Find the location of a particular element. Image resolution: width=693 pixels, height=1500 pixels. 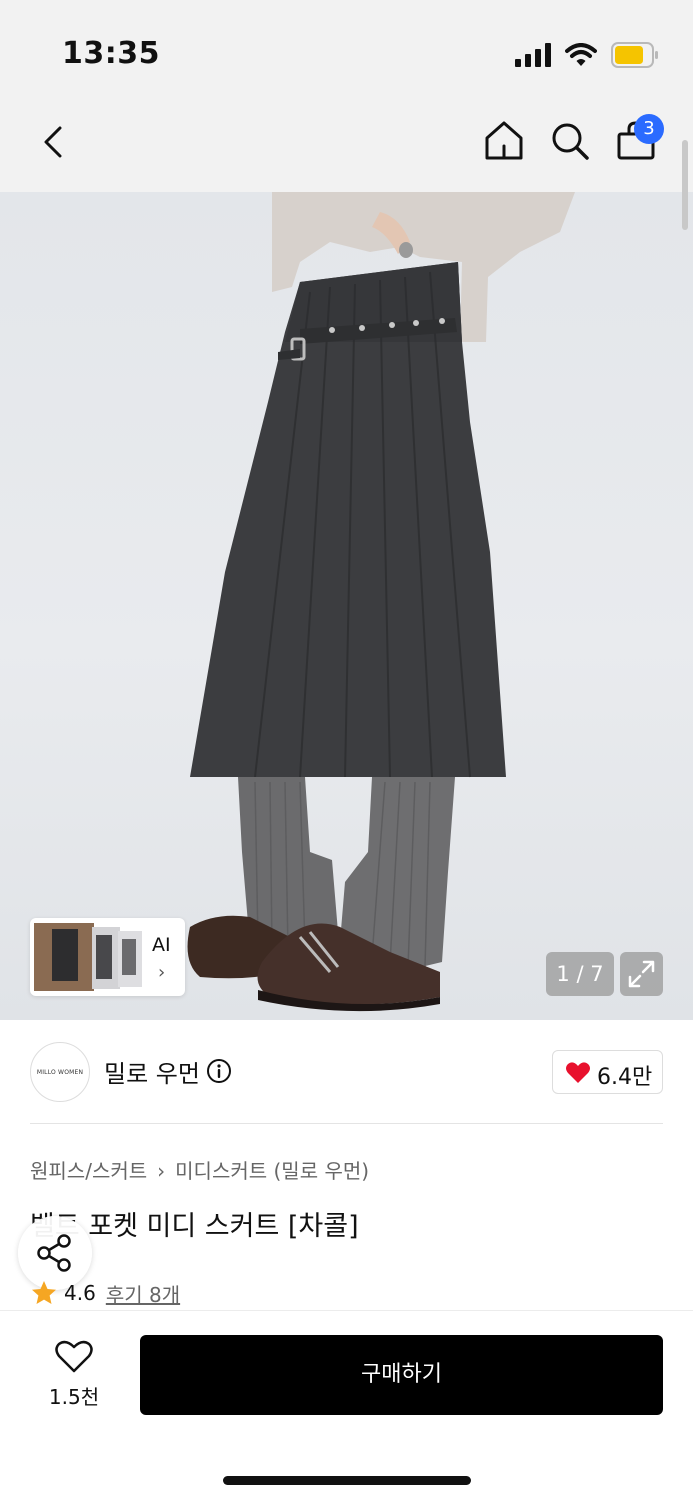

status-bar: 13:35 is located at coordinates (346, 50).